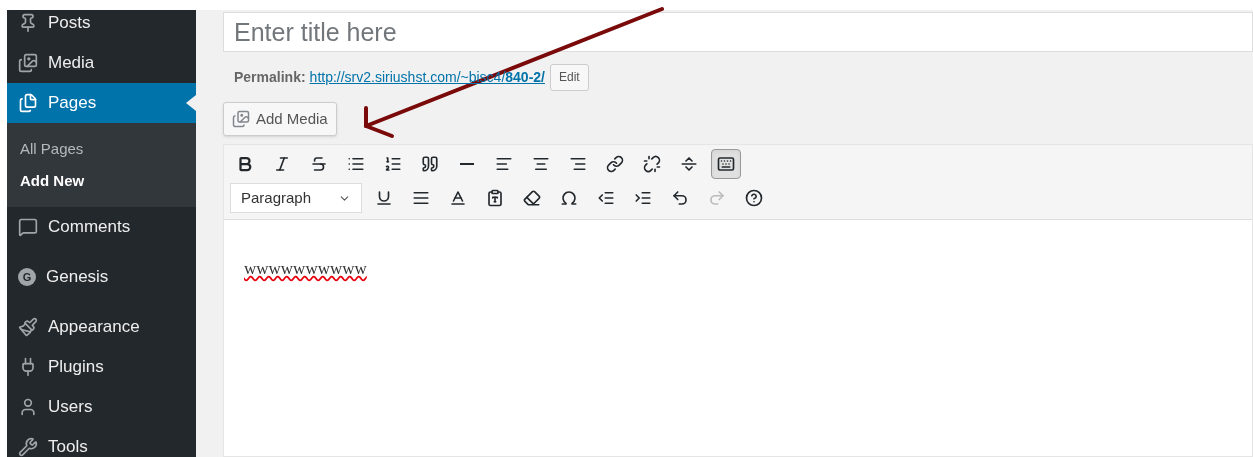 The width and height of the screenshot is (1253, 457). Describe the element at coordinates (101, 63) in the screenshot. I see `sidebar-menu-item: Media` at that location.